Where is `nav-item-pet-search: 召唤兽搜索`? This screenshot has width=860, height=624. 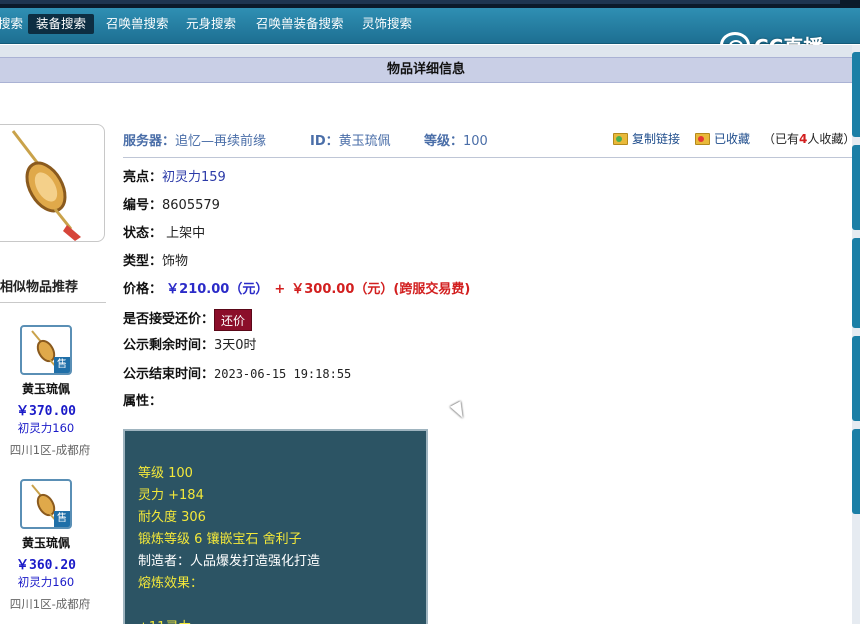
nav-item-pet-search: 召唤兽搜索 is located at coordinates (137, 24).